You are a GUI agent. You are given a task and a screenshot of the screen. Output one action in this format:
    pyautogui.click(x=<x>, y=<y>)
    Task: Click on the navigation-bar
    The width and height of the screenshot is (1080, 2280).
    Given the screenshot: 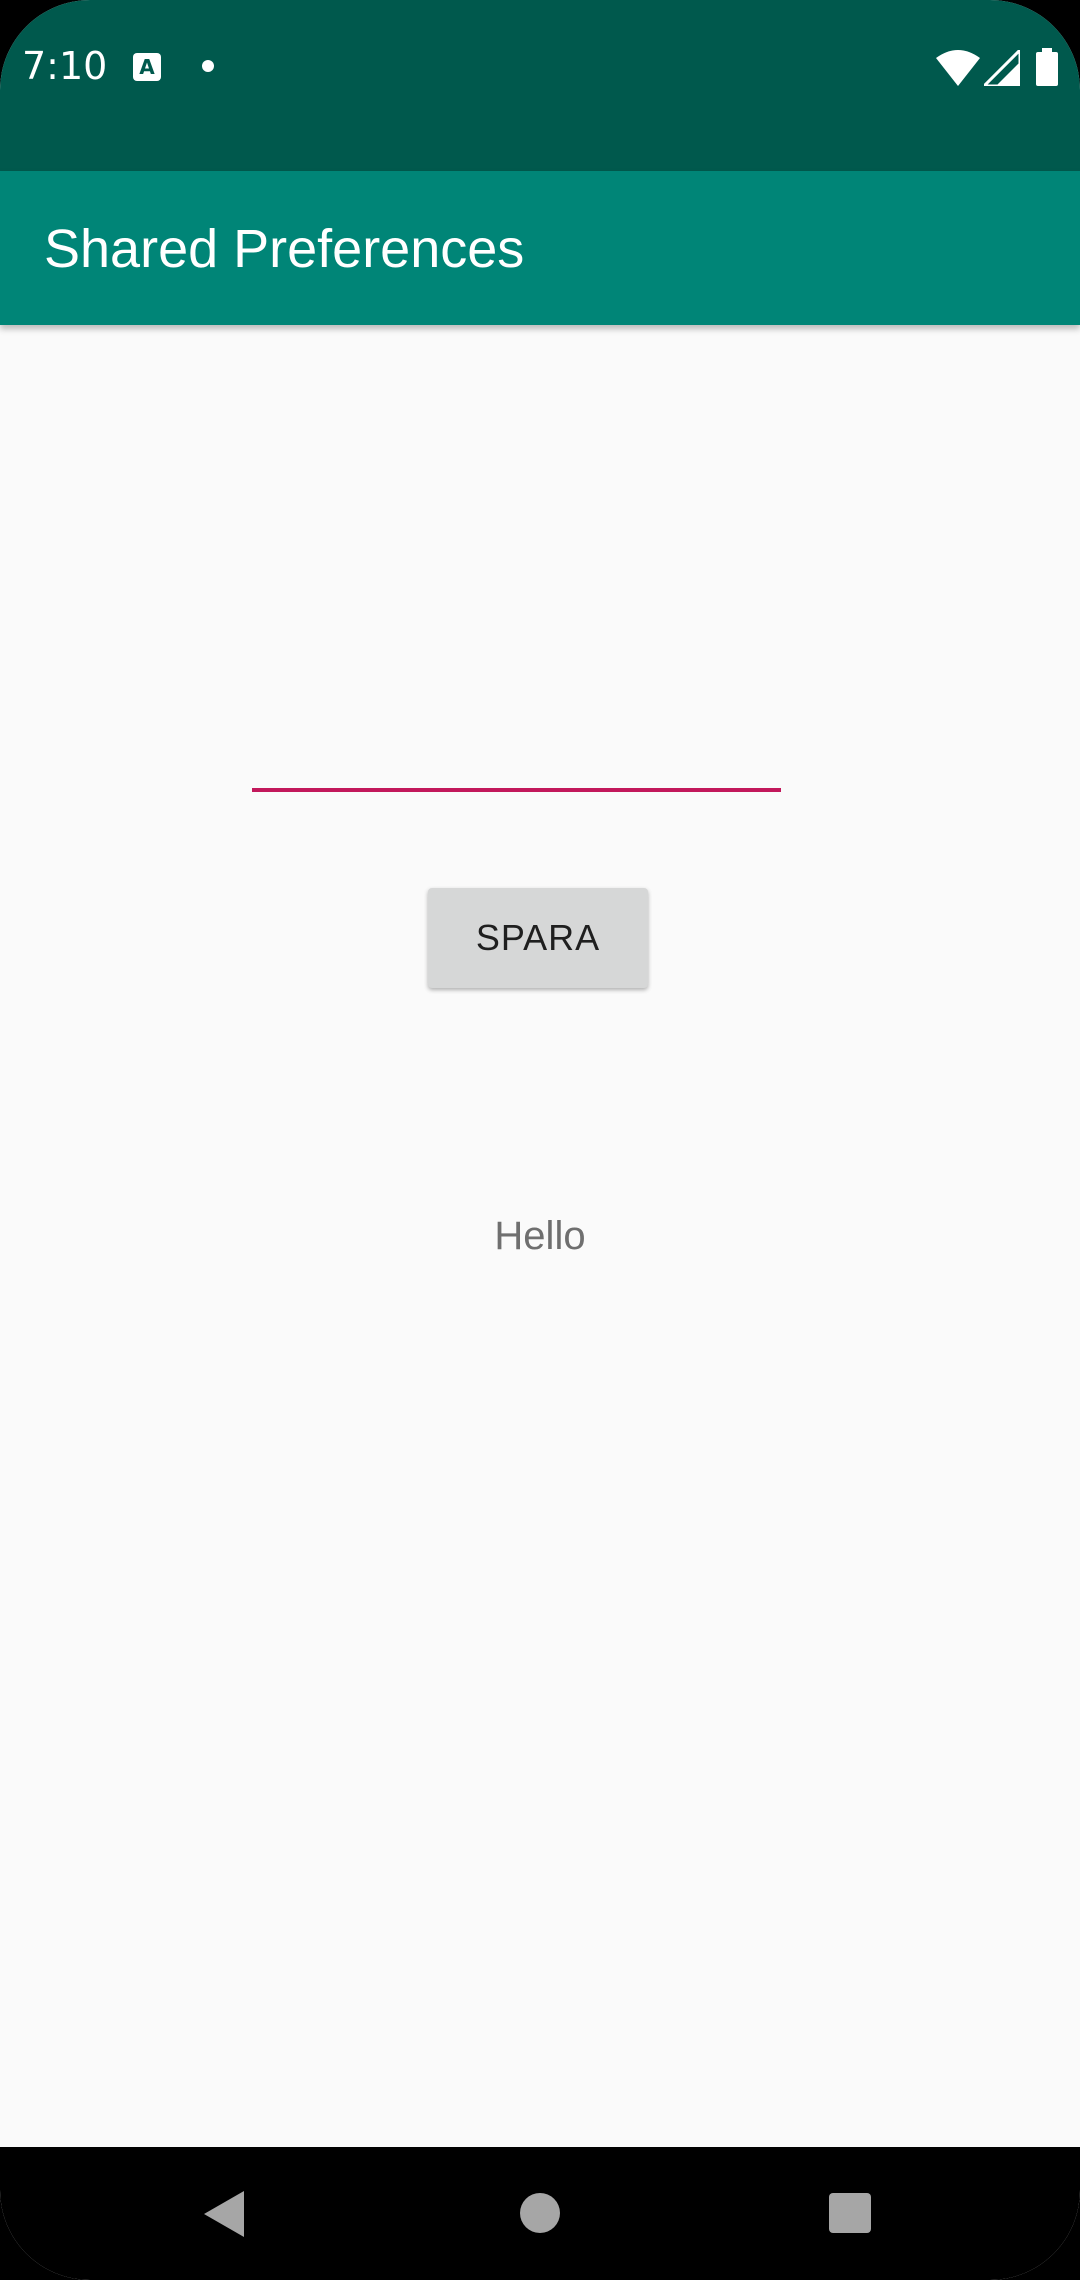 What is the action you would take?
    pyautogui.click(x=540, y=2213)
    